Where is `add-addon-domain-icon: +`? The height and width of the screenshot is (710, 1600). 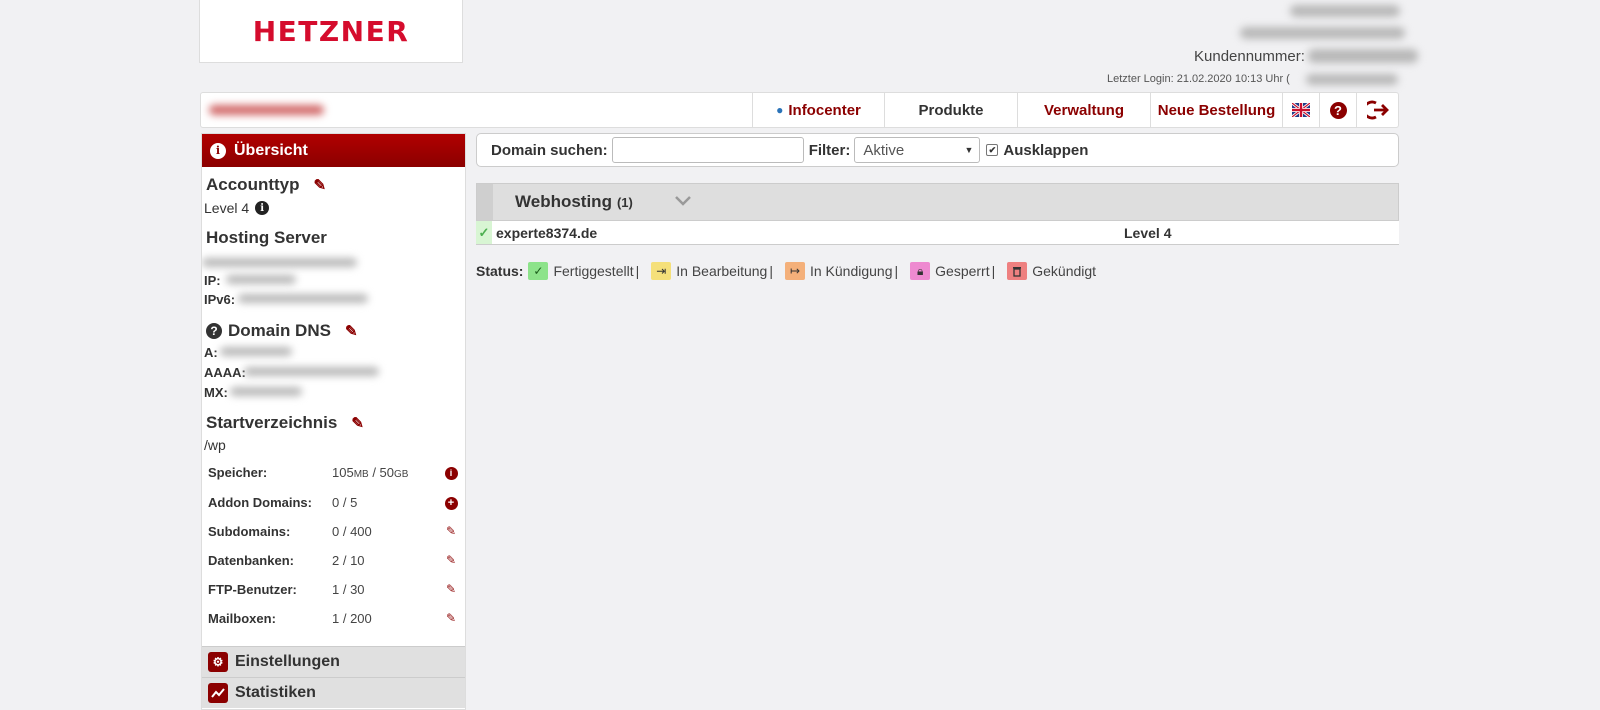 add-addon-domain-icon: + is located at coordinates (451, 502).